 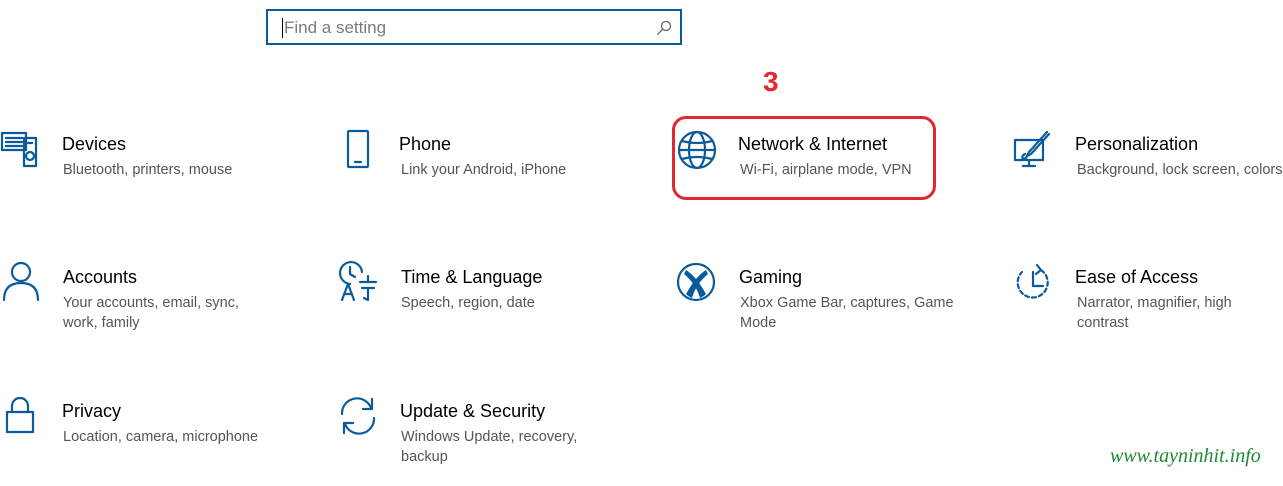 I want to click on tile-privacy: Privacy Location, camera, microphone, so click(x=160, y=441).